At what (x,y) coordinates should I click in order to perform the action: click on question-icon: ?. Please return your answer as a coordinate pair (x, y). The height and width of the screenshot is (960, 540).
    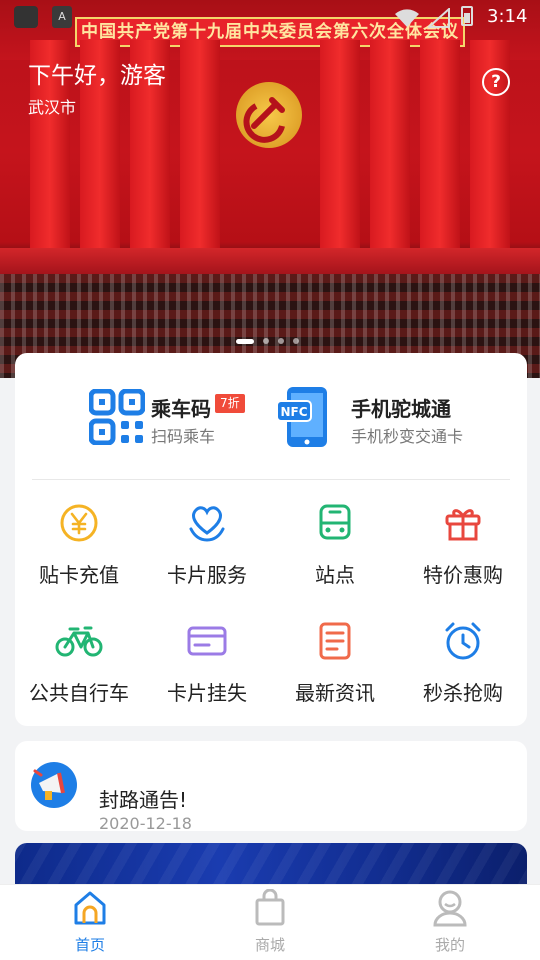
    Looking at the image, I should click on (496, 82).